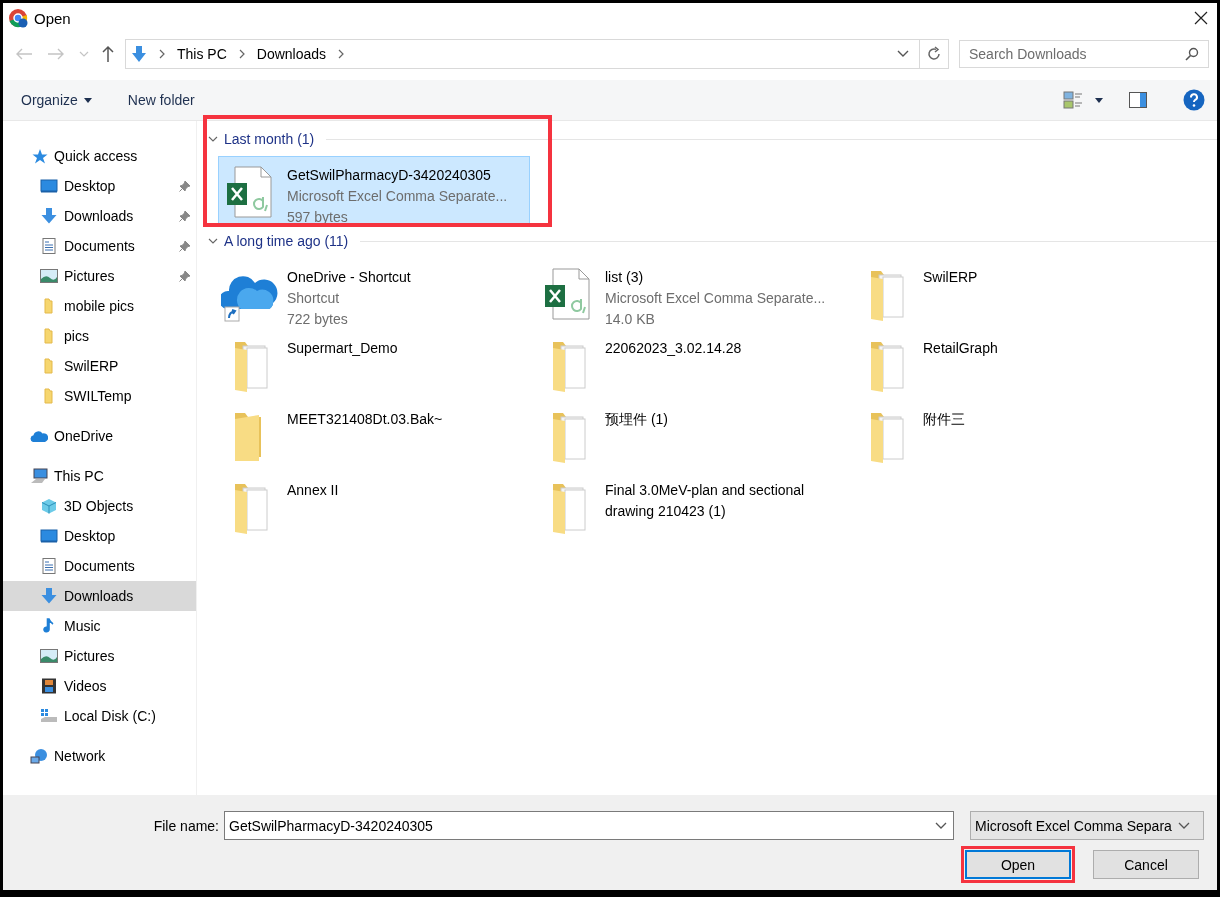 The image size is (1220, 897). What do you see at coordinates (1087, 825) in the screenshot?
I see `file-type-dropdown: Microsoft Excel Comma Separa` at bounding box center [1087, 825].